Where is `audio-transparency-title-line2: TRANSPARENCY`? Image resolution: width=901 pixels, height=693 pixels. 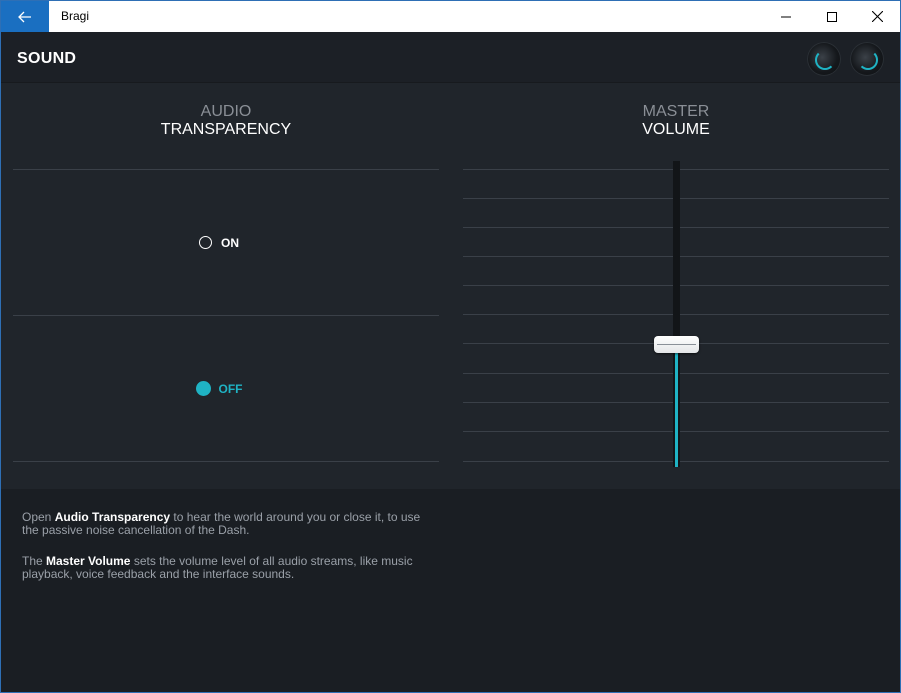
audio-transparency-title-line2: TRANSPARENCY is located at coordinates (226, 129).